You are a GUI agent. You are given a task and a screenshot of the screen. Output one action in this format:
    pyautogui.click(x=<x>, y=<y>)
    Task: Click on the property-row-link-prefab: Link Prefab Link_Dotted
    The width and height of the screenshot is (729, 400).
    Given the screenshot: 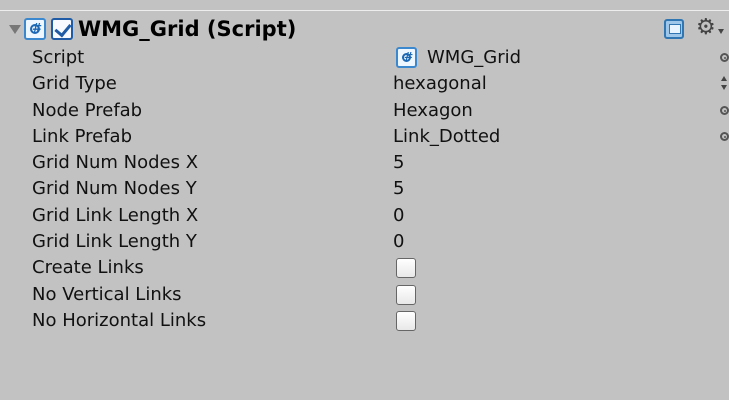 What is the action you would take?
    pyautogui.click(x=364, y=137)
    